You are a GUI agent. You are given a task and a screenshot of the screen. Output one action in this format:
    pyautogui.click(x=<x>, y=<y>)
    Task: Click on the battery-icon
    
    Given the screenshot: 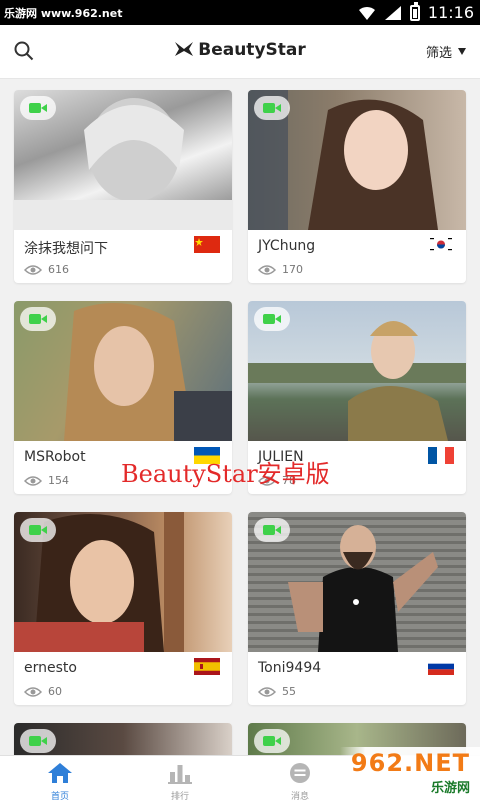 What is the action you would take?
    pyautogui.click(x=414, y=11)
    